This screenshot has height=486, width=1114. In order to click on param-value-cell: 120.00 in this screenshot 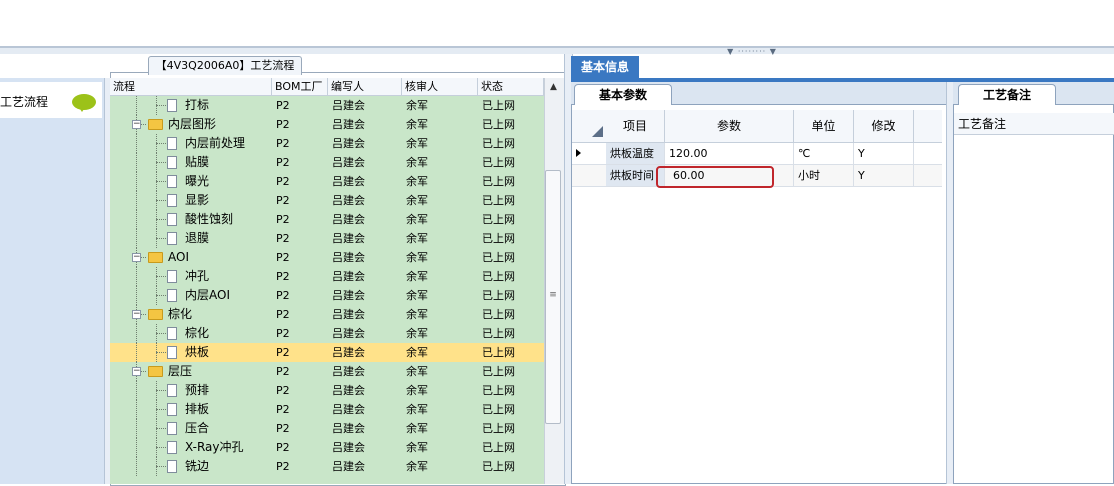, I will do `click(729, 153)`.